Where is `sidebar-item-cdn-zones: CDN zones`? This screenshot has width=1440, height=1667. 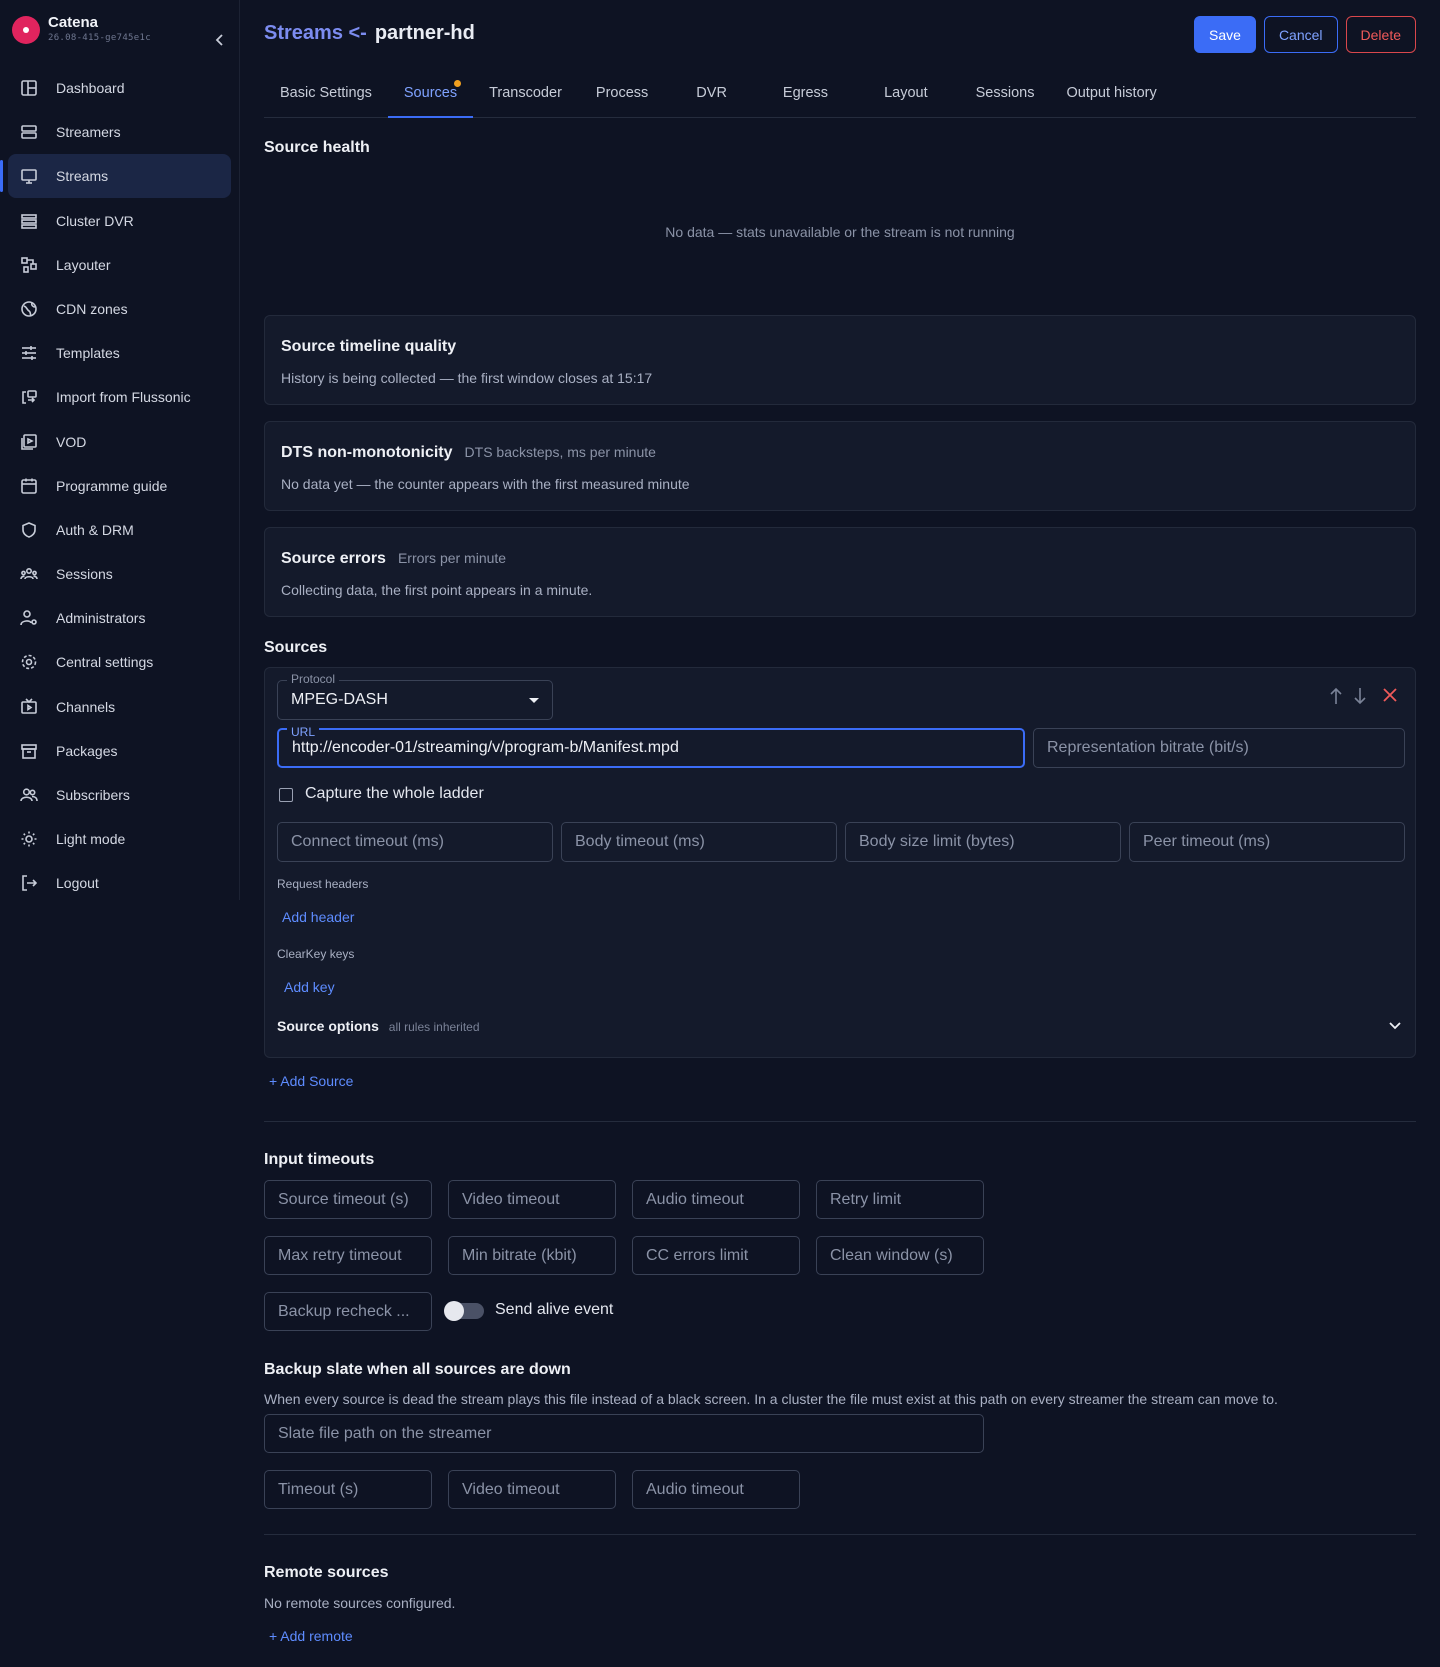 sidebar-item-cdn-zones: CDN zones is located at coordinates (119, 309).